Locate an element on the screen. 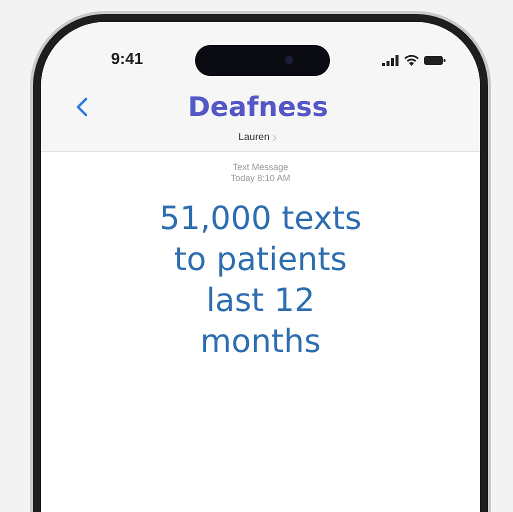  message-service-label: Text Message is located at coordinates (260, 167).